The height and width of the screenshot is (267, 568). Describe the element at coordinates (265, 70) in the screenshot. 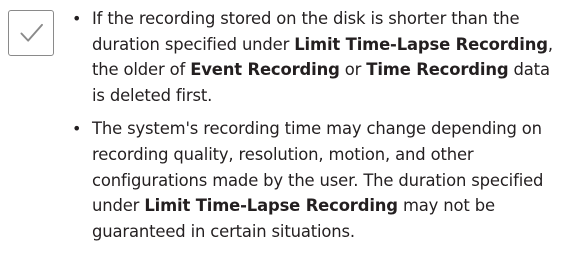

I see `bold-term-event-recording: Event Recording` at that location.